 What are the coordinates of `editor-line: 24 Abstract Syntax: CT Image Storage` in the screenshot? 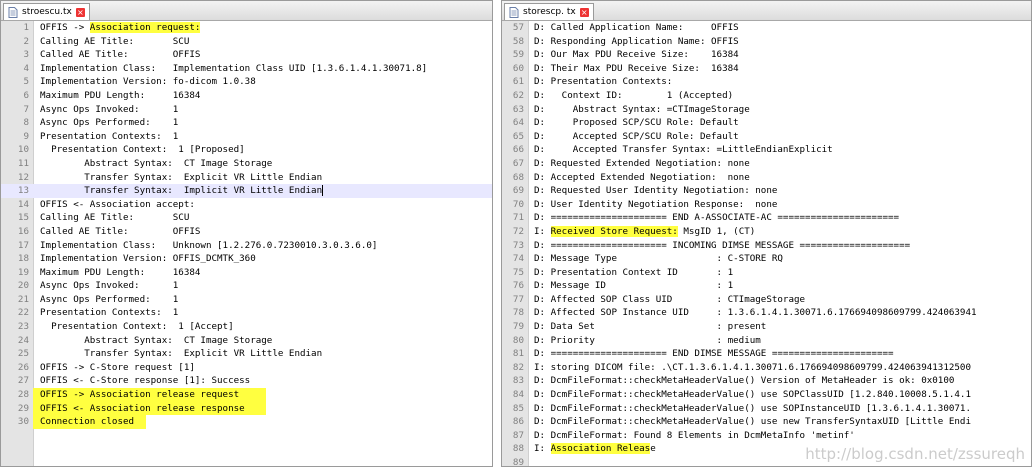 It's located at (246, 341).